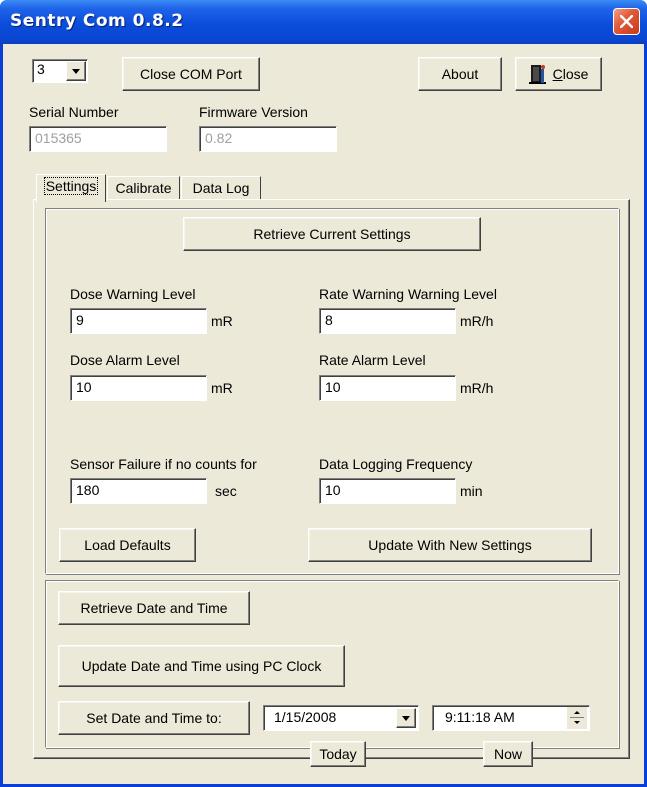 The image size is (647, 787). I want to click on set-date-time-button: Set Date and Time to:, so click(154, 718).